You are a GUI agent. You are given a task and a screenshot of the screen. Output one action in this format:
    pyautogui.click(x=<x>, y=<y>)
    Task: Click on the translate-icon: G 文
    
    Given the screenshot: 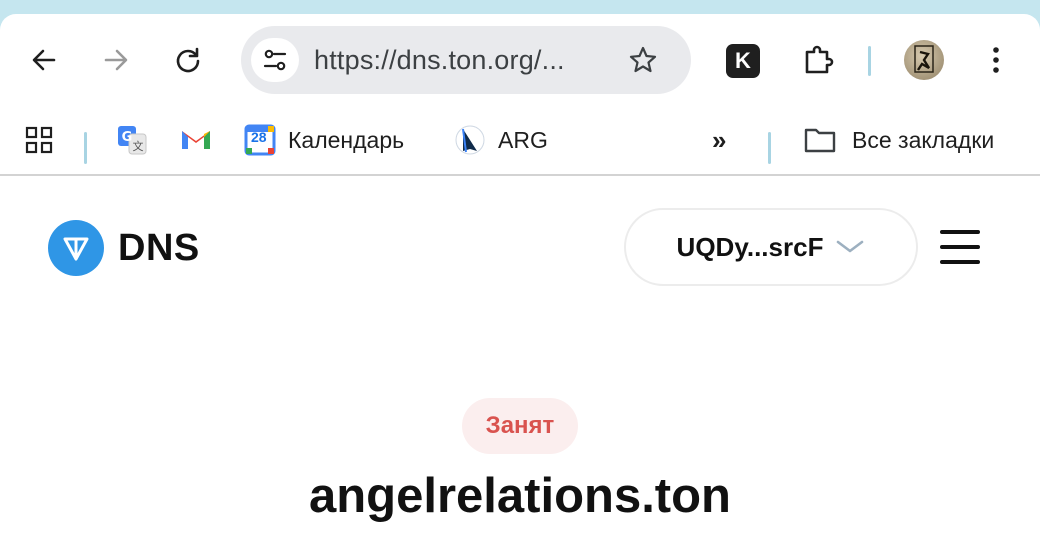 What is the action you would take?
    pyautogui.click(x=132, y=140)
    